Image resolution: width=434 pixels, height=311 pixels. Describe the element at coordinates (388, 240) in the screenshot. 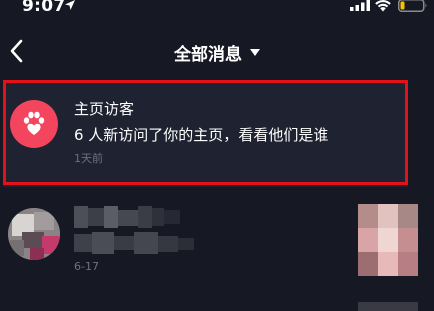

I see `thumbnail` at that location.